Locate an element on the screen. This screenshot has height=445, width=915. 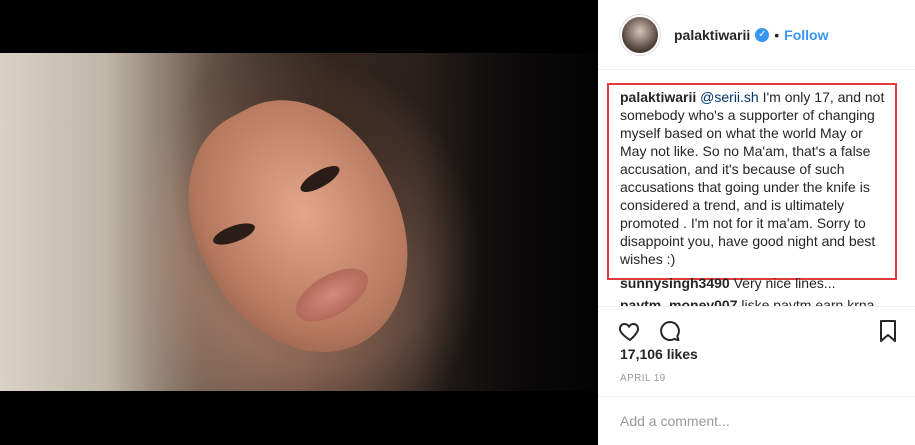
bookmark-icon is located at coordinates (888, 331).